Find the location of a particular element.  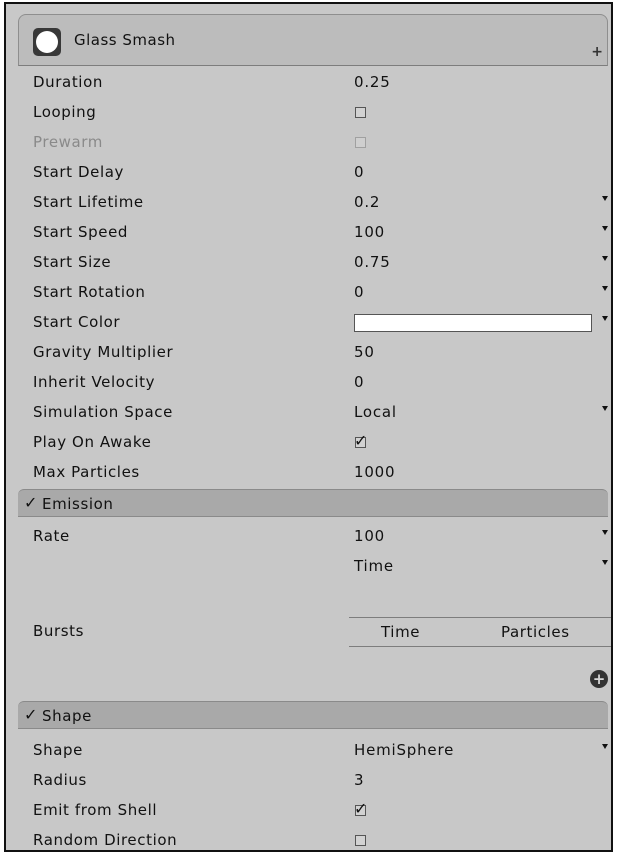

play-on-awake-label: Play On Awake is located at coordinates (92, 442).